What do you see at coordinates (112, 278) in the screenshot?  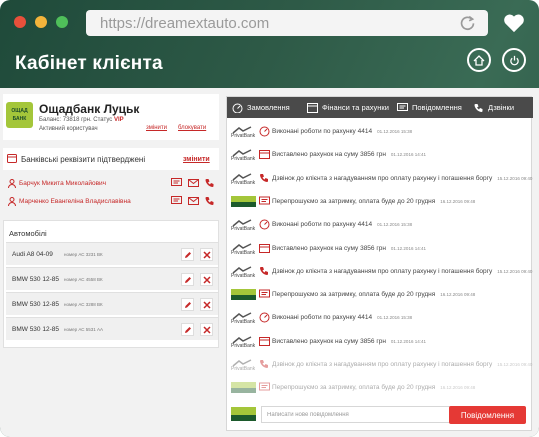 I see `car-row: BMW 530 12-85 номер АС 4558 ВК` at bounding box center [112, 278].